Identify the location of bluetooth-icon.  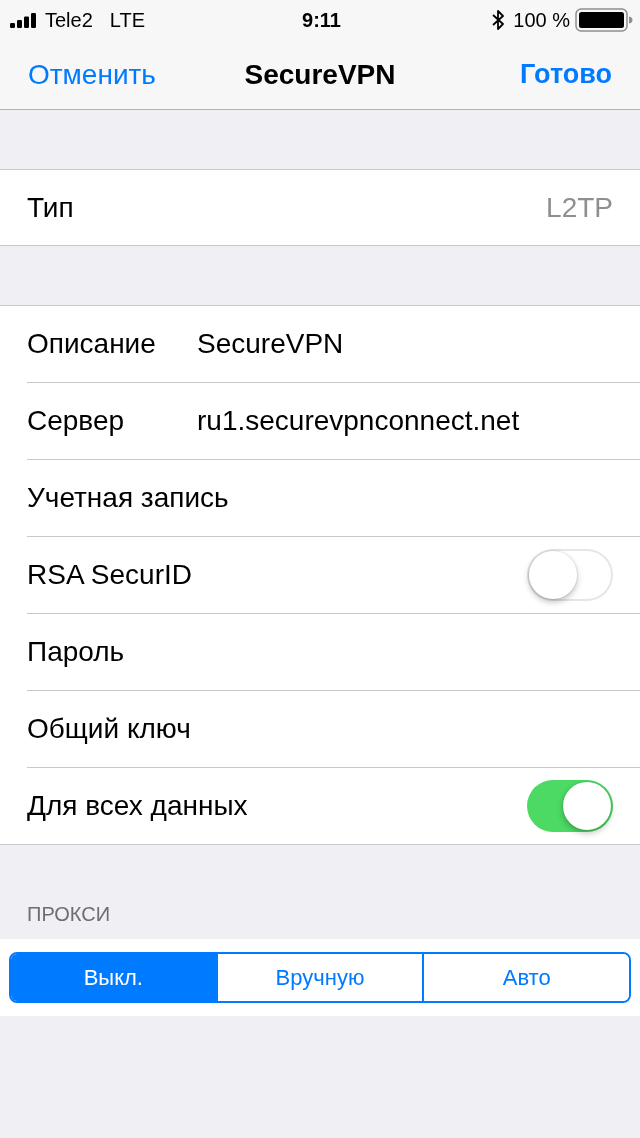
(498, 20).